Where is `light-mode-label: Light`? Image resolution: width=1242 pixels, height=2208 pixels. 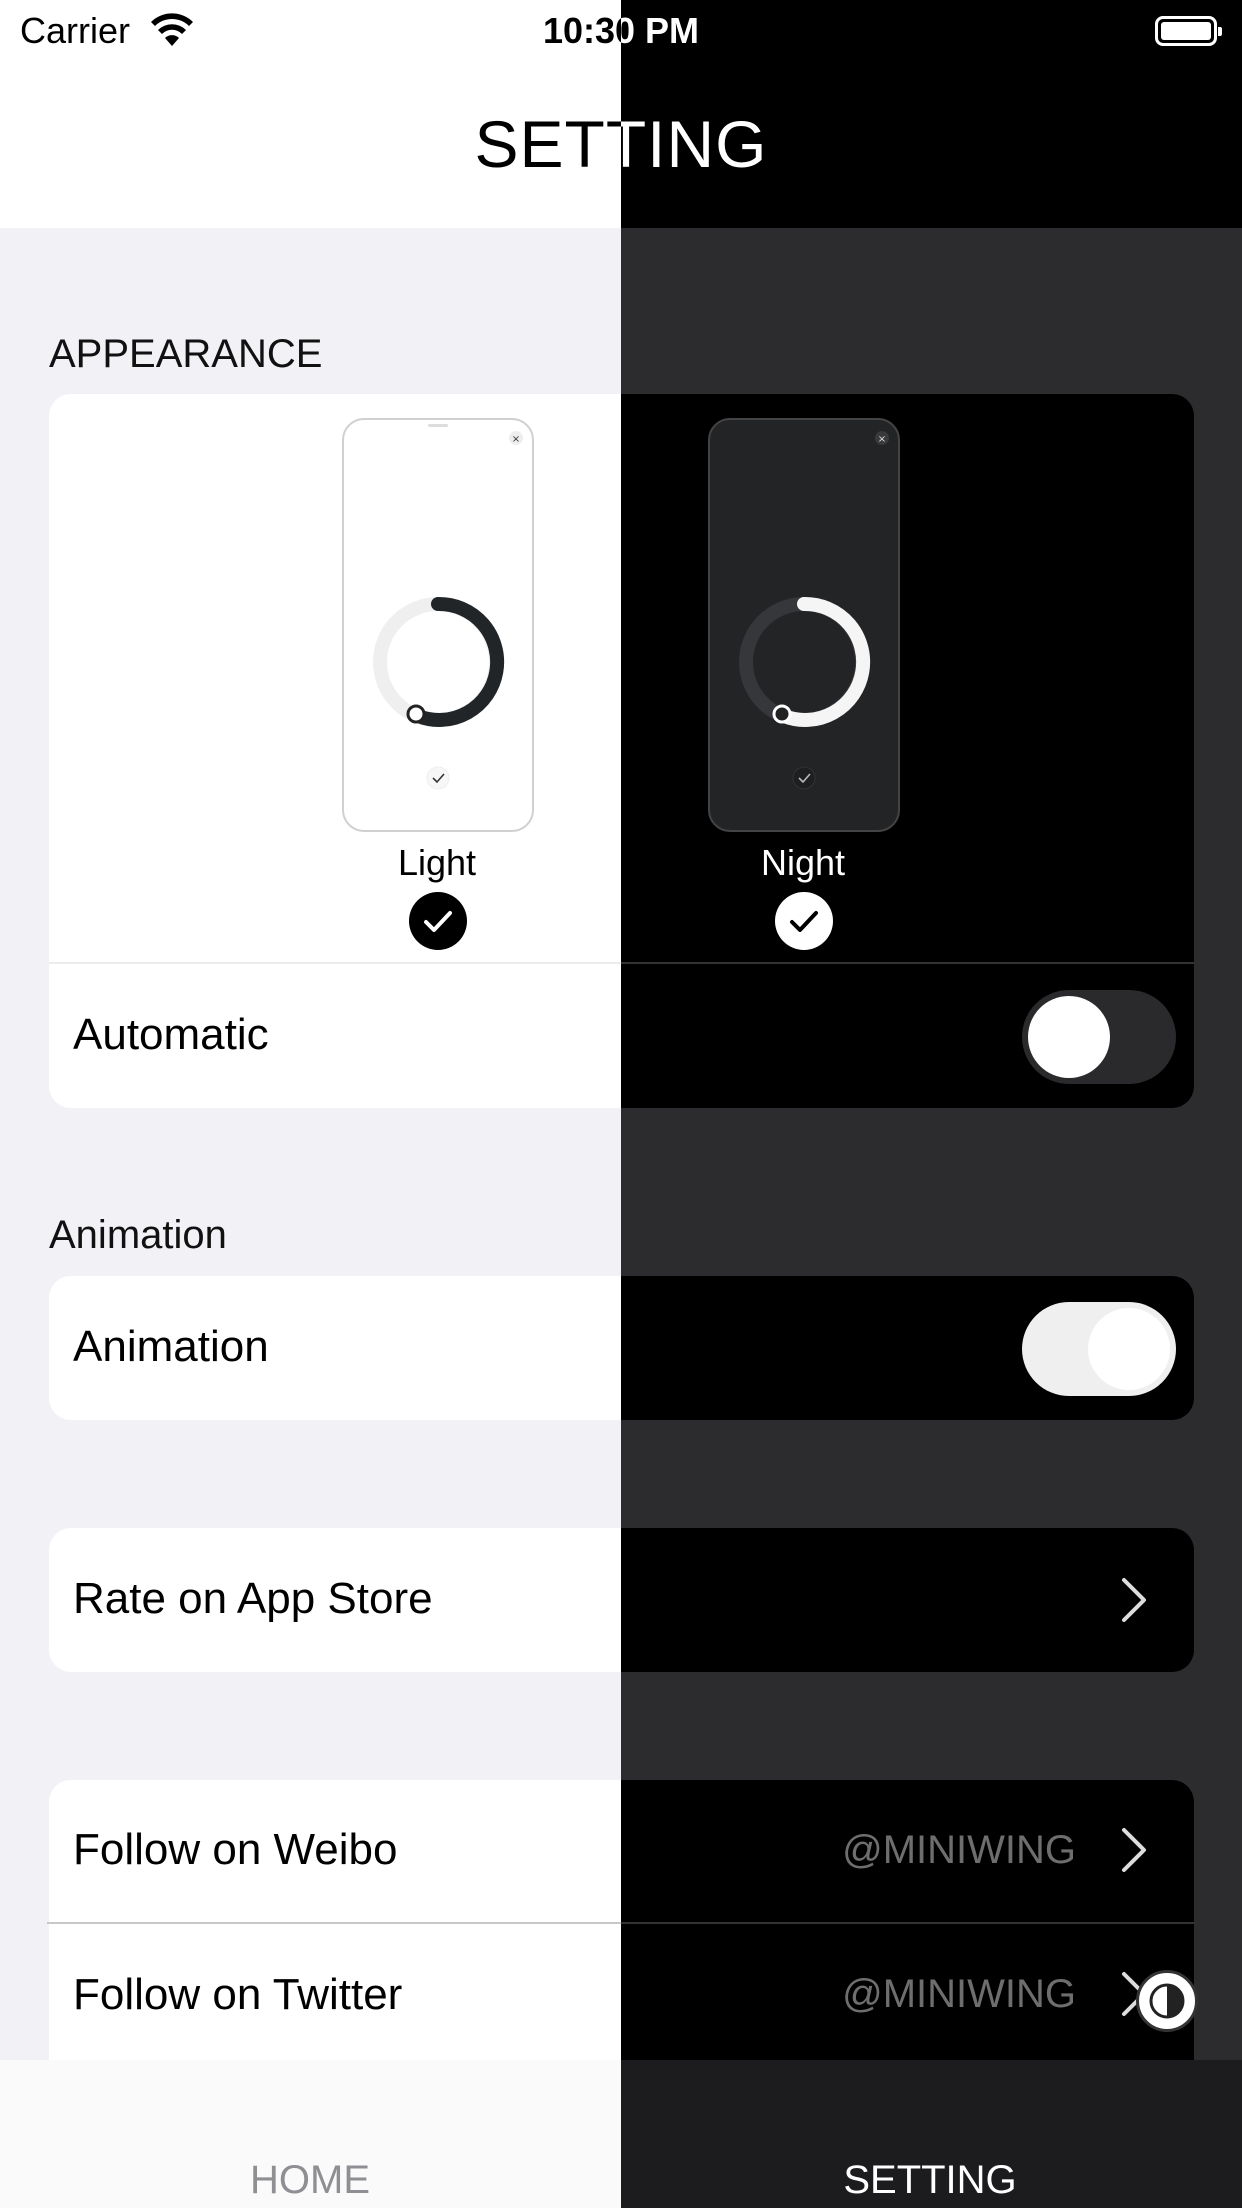 light-mode-label: Light is located at coordinates (437, 862).